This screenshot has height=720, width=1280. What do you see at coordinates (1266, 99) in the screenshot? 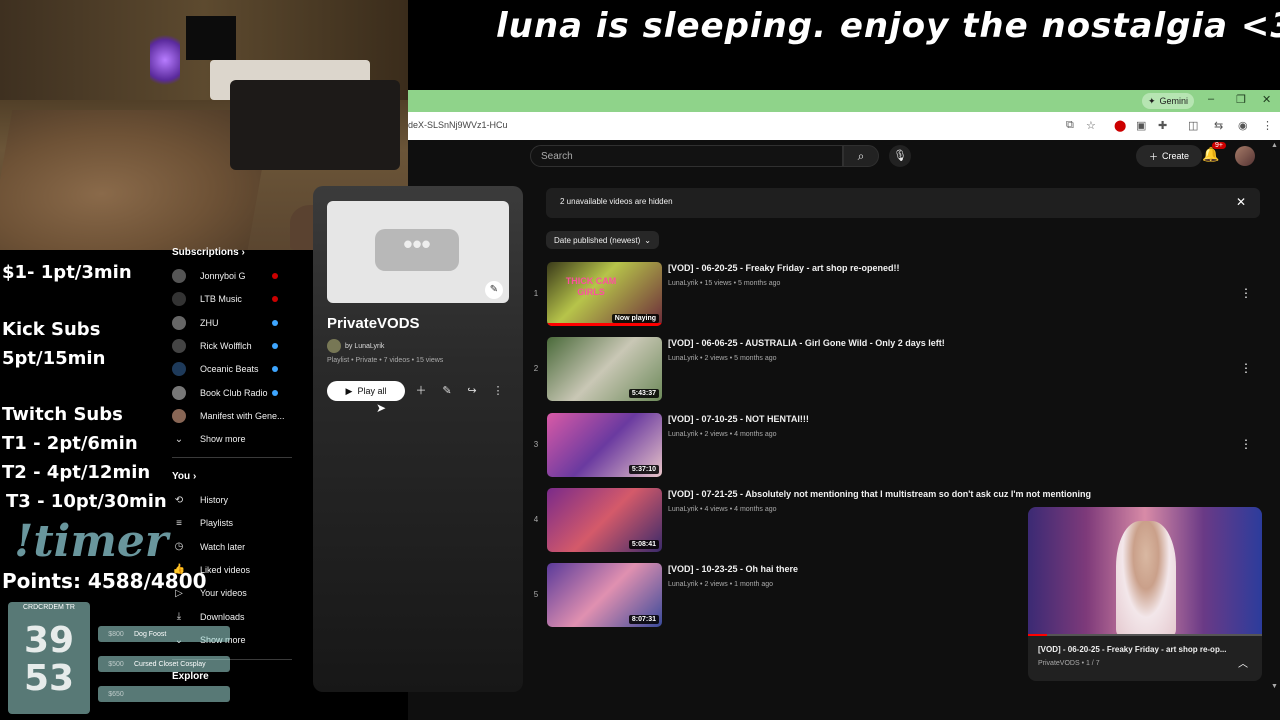
I see `close-window-button: ✕` at bounding box center [1266, 99].